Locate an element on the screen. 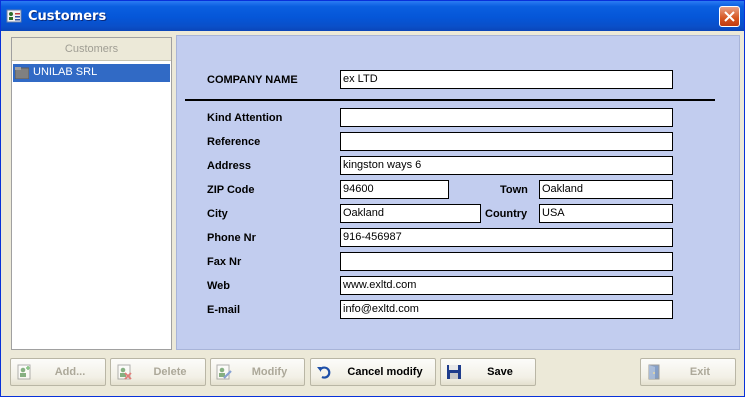 This screenshot has width=745, height=397. save-button: Save is located at coordinates (488, 372).